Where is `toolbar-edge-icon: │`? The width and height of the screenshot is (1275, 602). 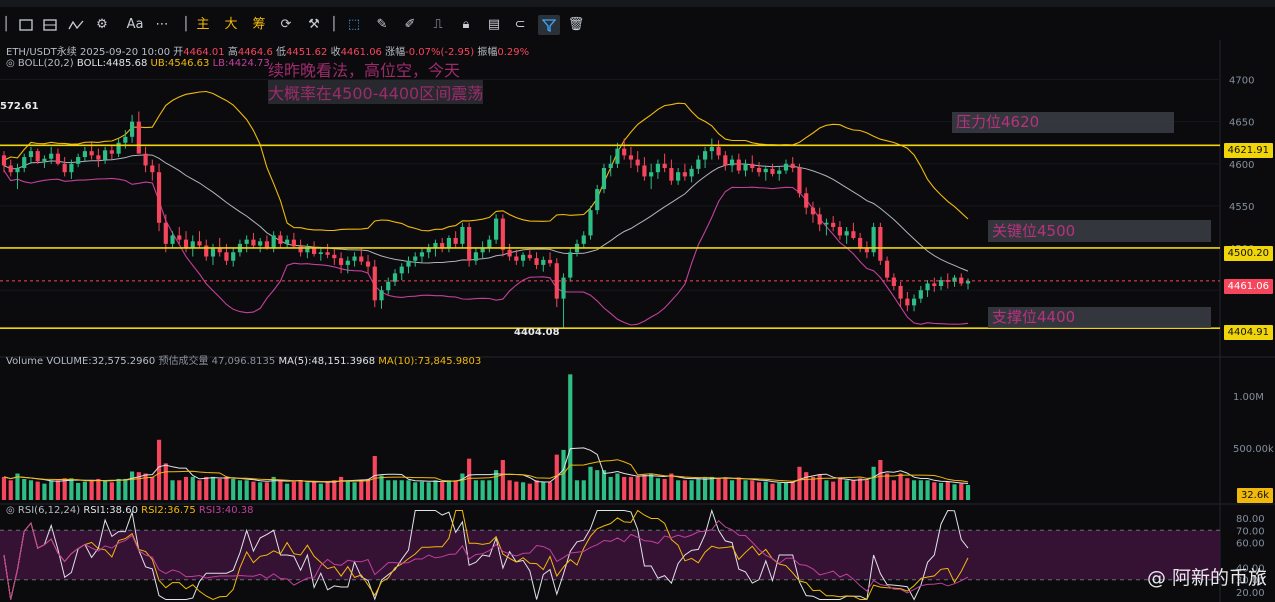 toolbar-edge-icon: │ is located at coordinates (6, 25).